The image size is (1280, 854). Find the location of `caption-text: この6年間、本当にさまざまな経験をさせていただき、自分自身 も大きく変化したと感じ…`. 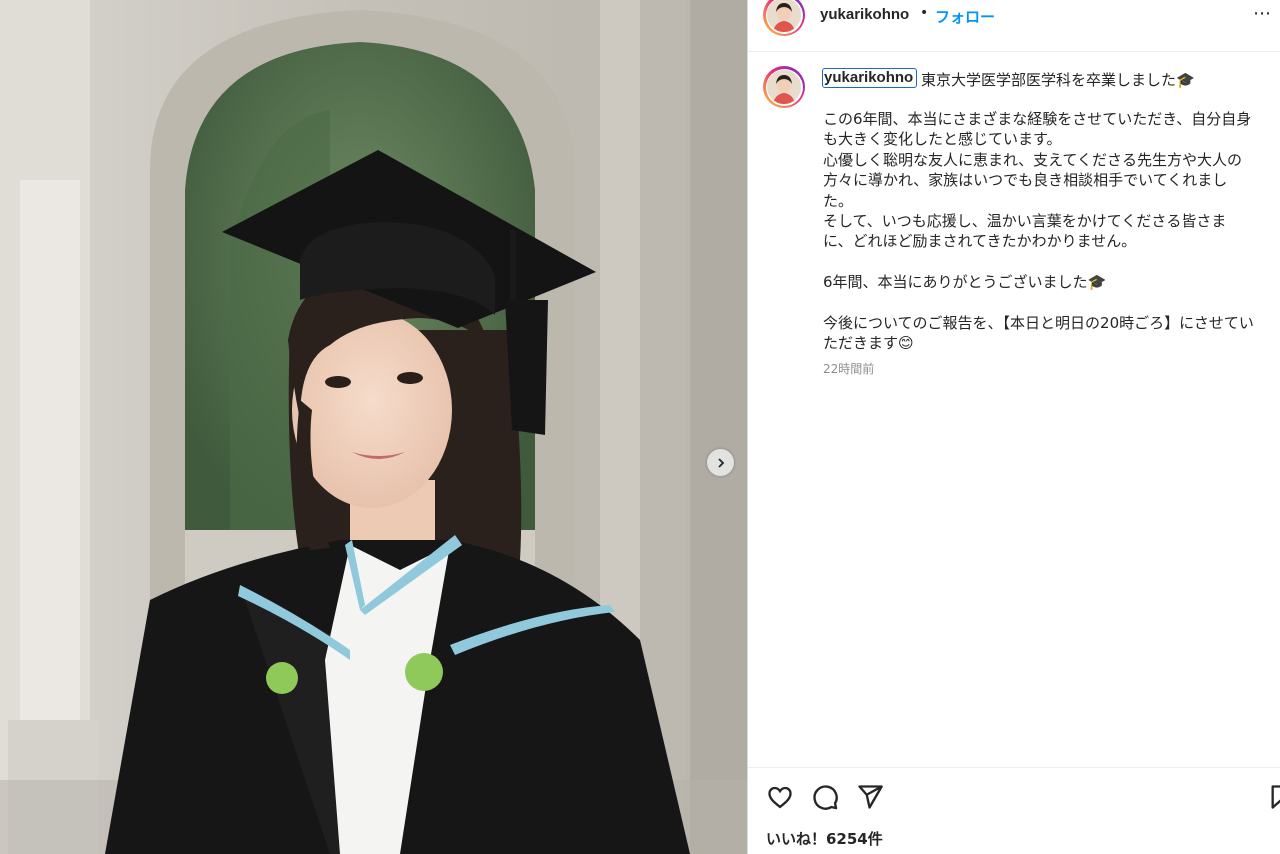

caption-text: この6年間、本当にさまざまな経験をさせていただき、自分自身 も大きく変化したと感じ… is located at coordinates (1051, 231).